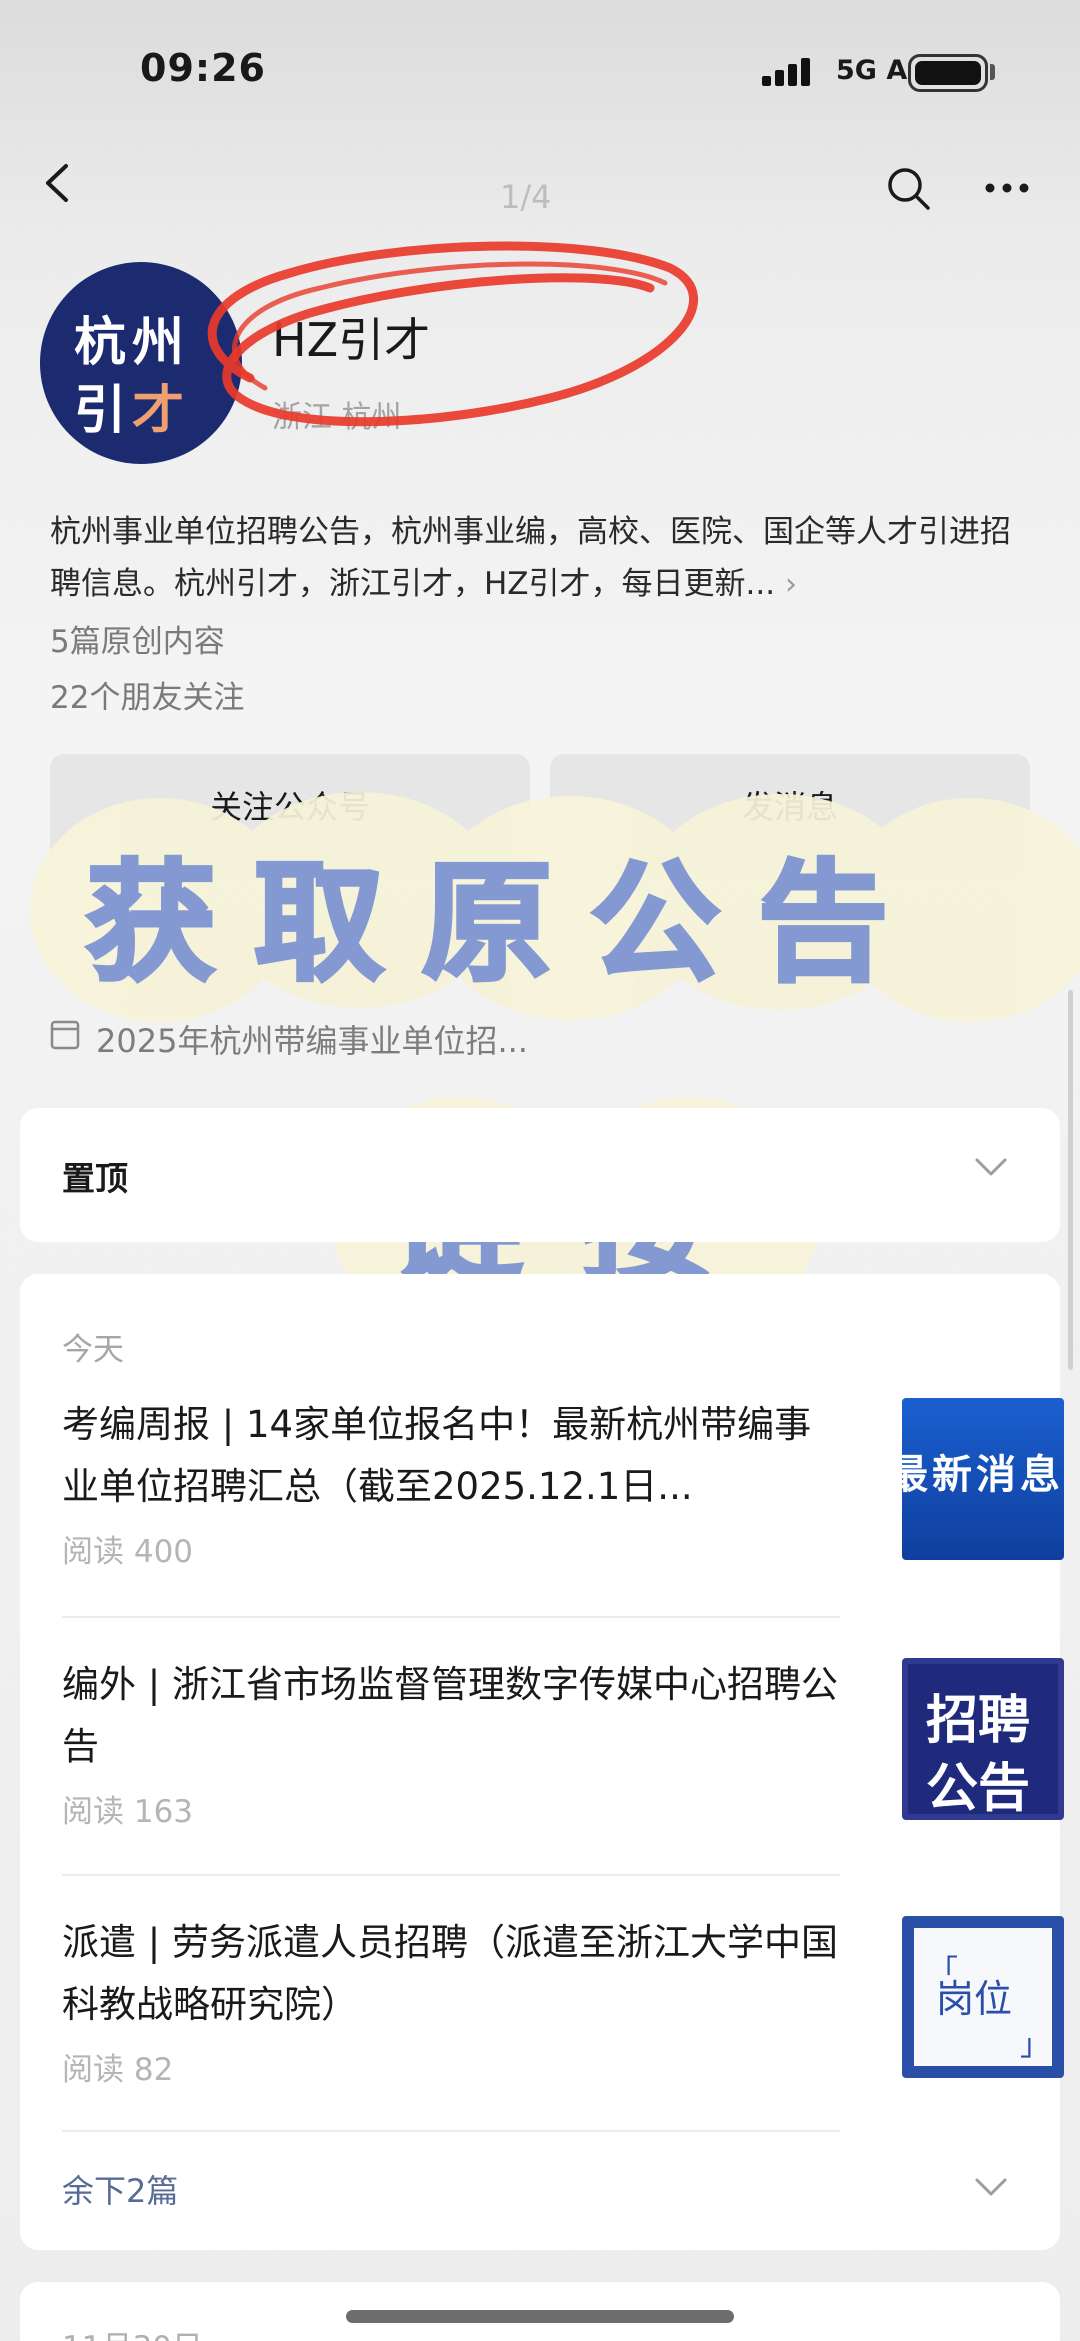 The width and height of the screenshot is (1080, 2341). Describe the element at coordinates (1007, 188) in the screenshot. I see `more-icon` at that location.